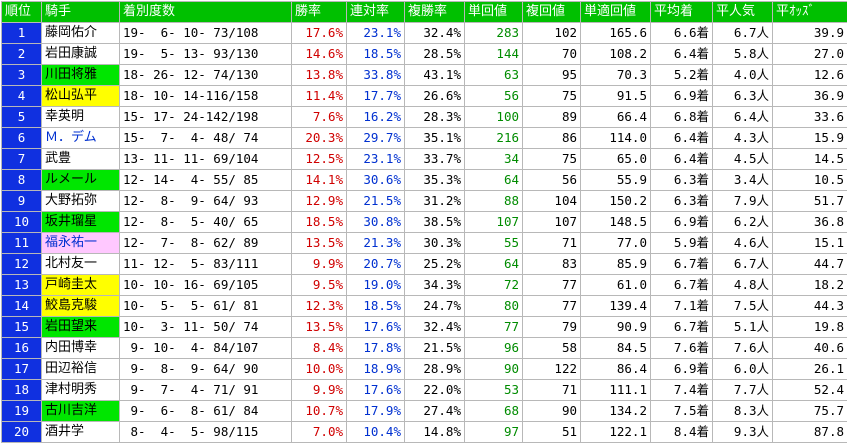  What do you see at coordinates (81, 306) in the screenshot?
I see `jockey-name: 鮫島克駿` at bounding box center [81, 306].